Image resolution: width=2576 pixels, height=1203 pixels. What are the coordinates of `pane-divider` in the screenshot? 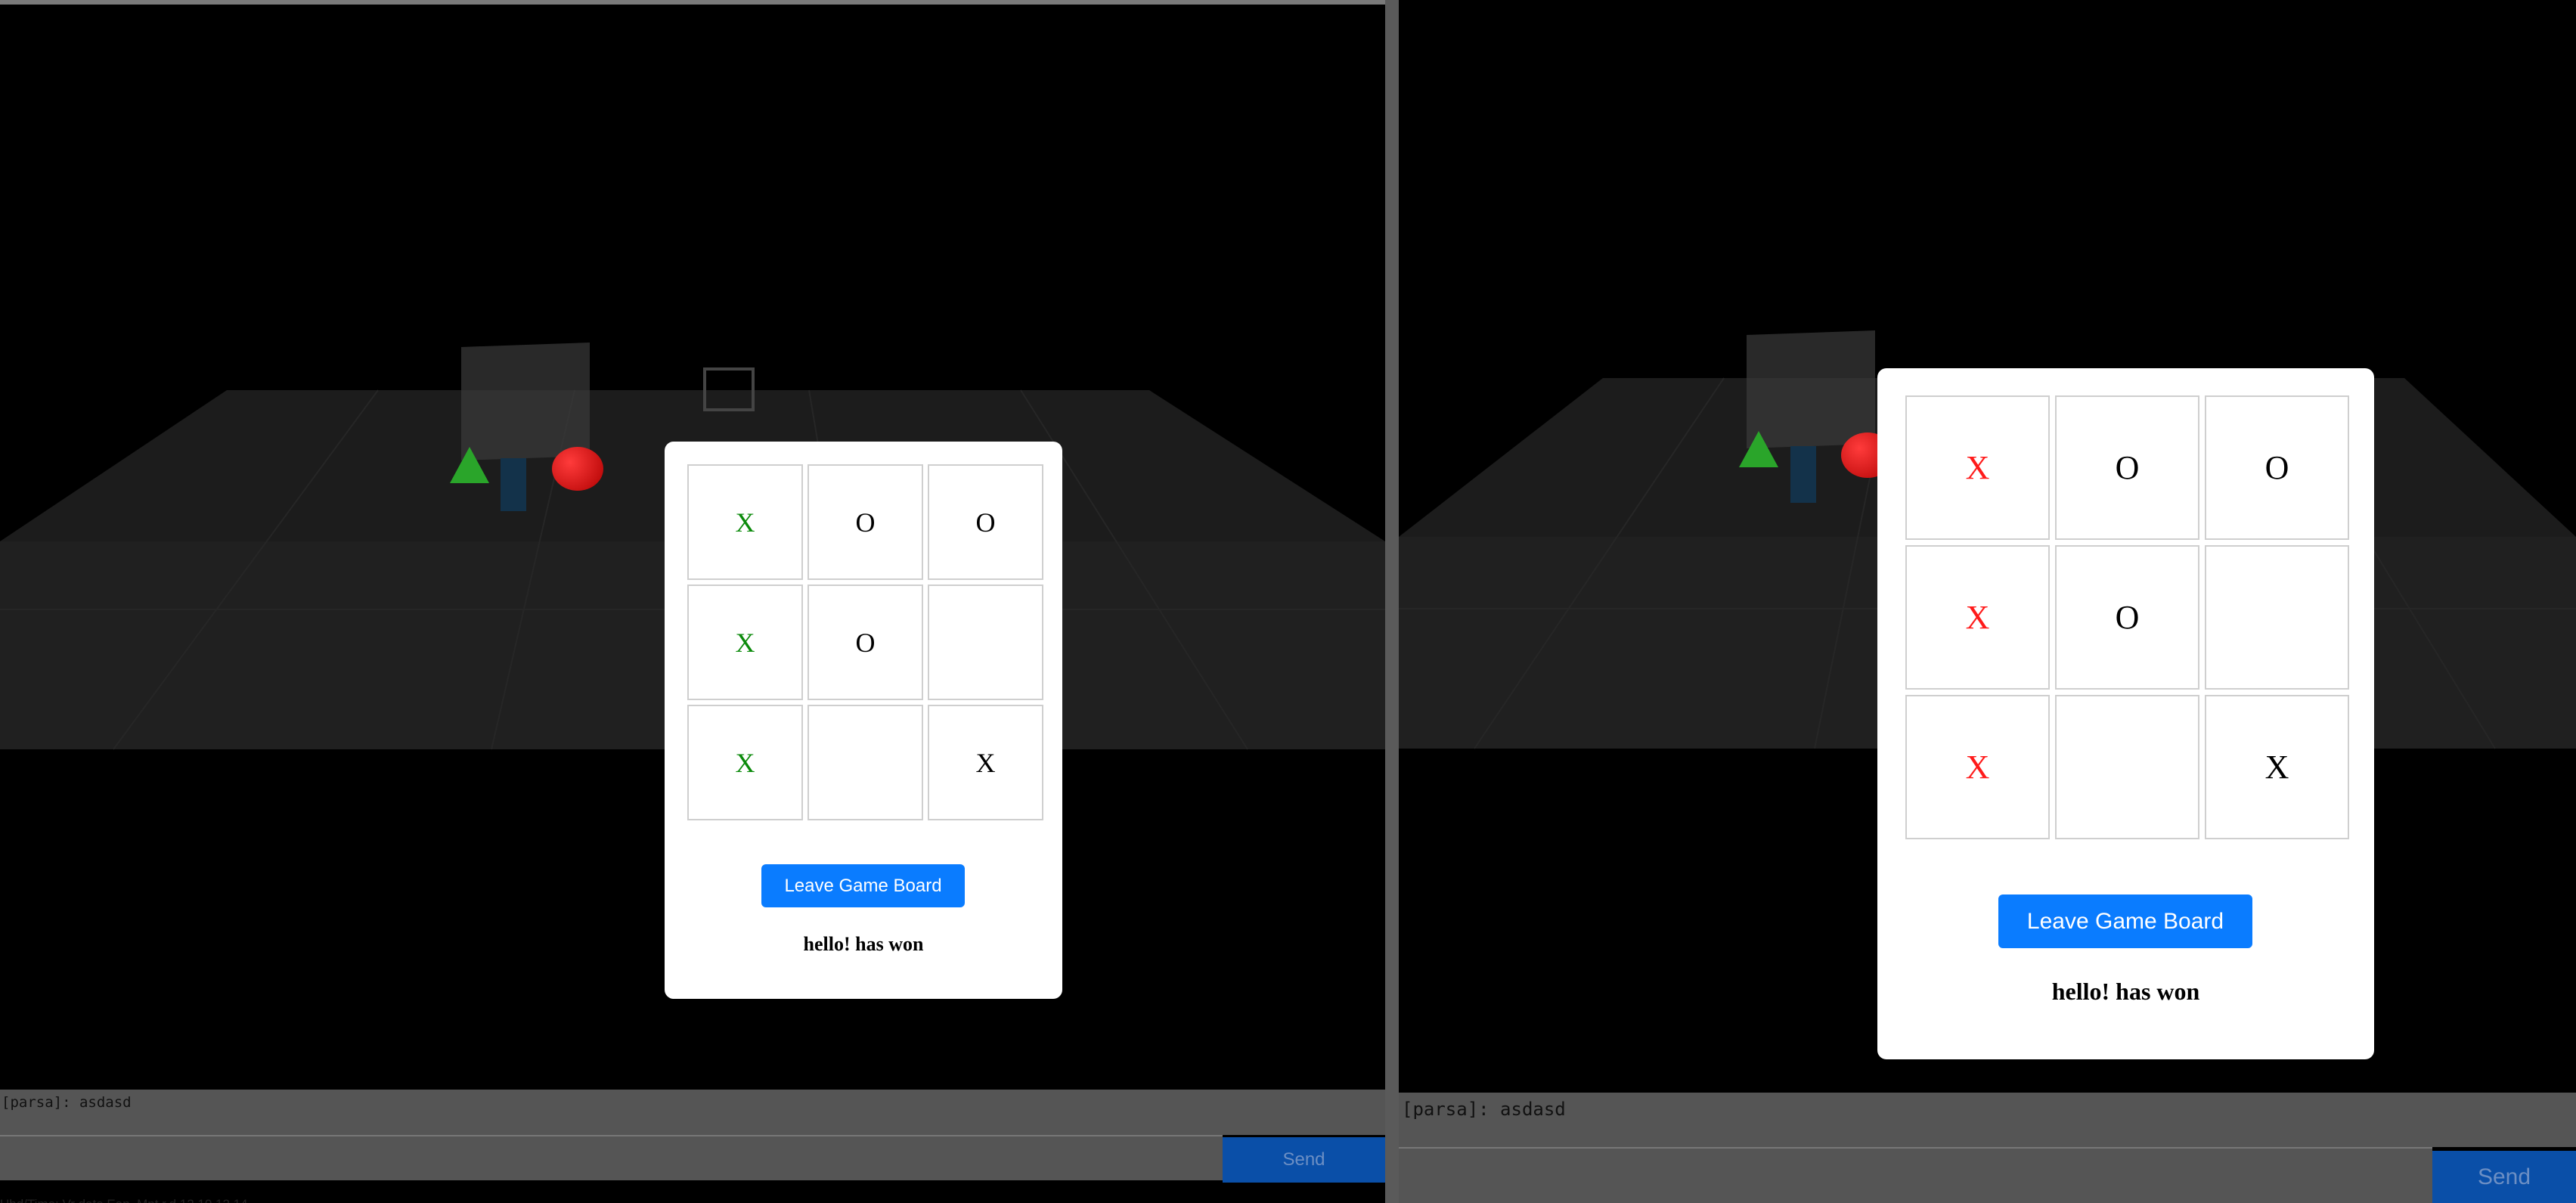 It's located at (1392, 601).